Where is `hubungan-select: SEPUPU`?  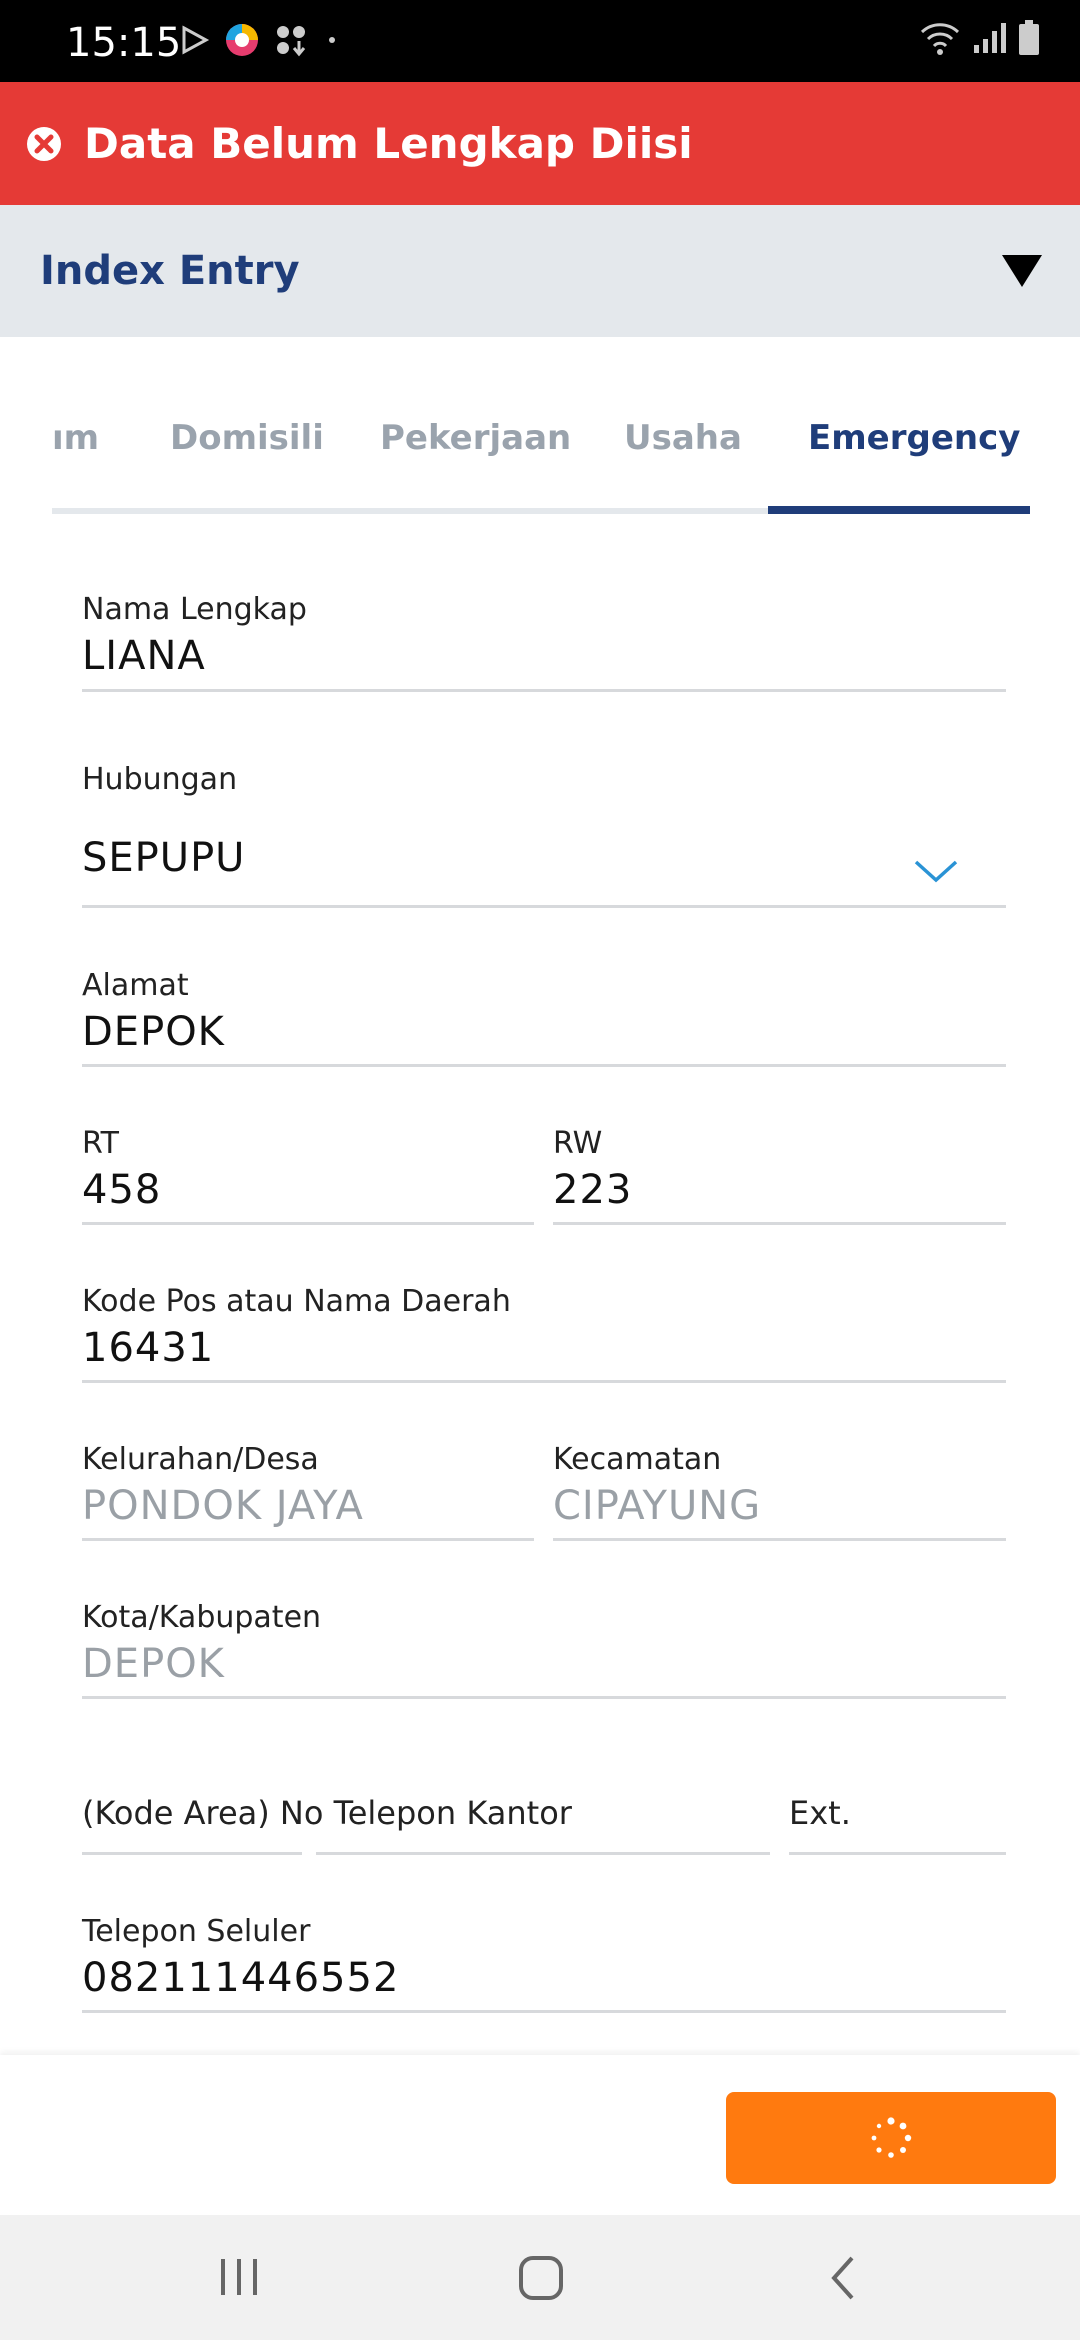 hubungan-select: SEPUPU is located at coordinates (544, 858).